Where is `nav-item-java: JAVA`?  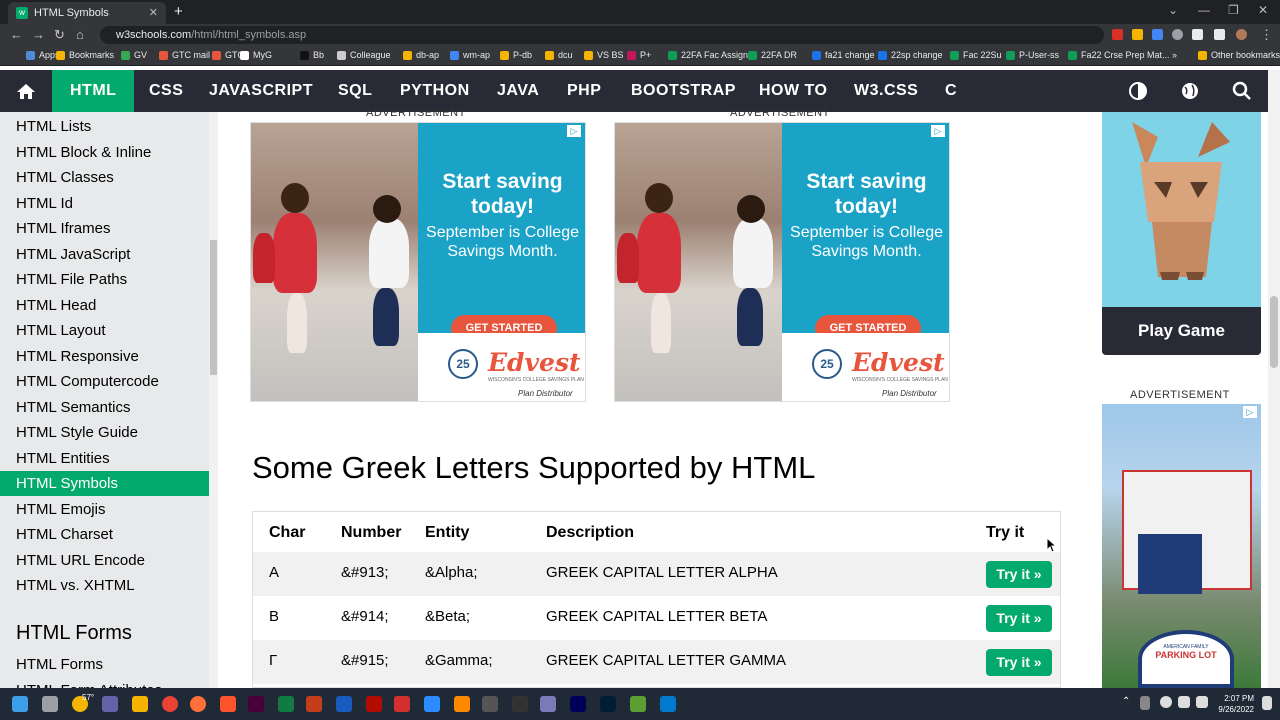
nav-item-java: JAVA is located at coordinates (518, 91).